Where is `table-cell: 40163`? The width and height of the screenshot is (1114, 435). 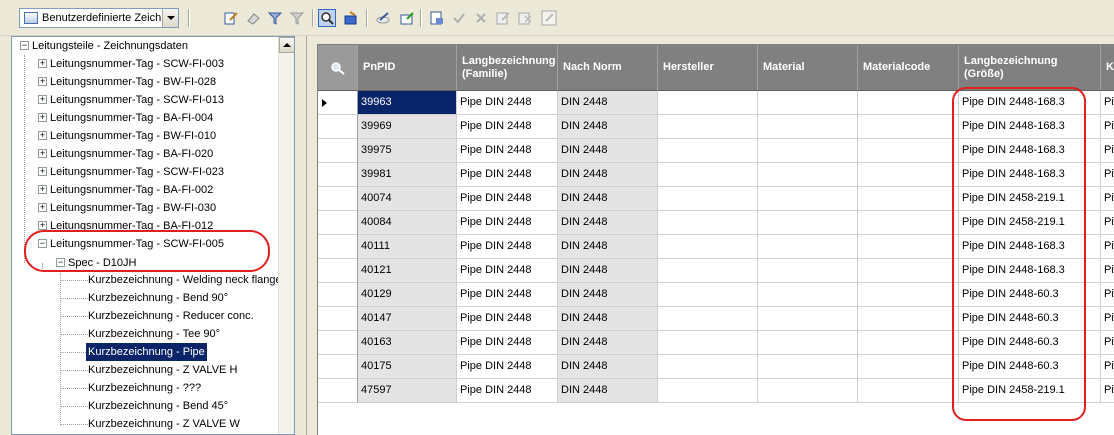 table-cell: 40163 is located at coordinates (407, 343).